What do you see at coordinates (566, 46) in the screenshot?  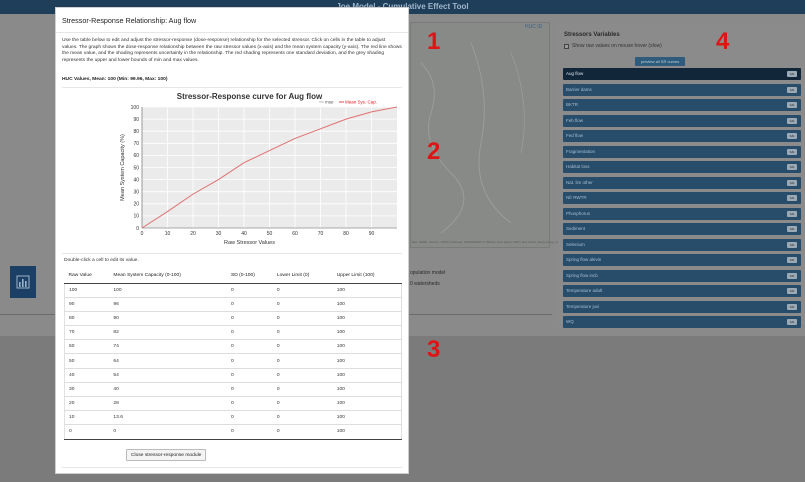 I see `checkbox-box` at bounding box center [566, 46].